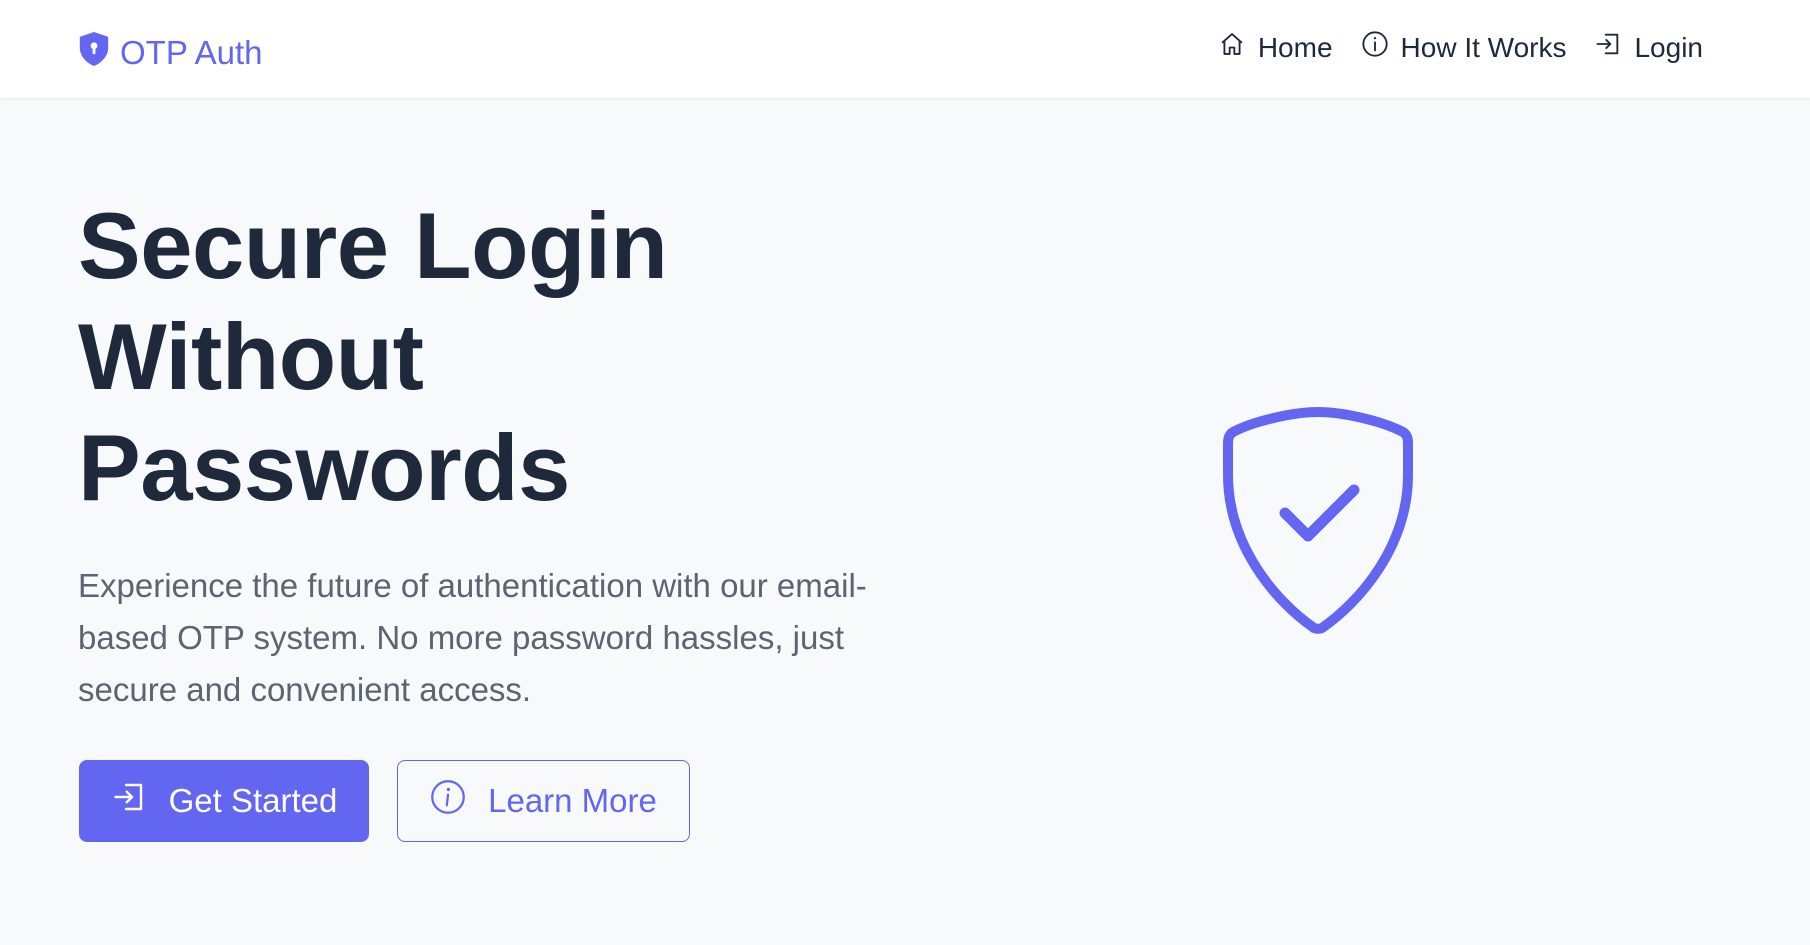 This screenshot has width=1810, height=945. I want to click on nav-home-label: Home, so click(1295, 47).